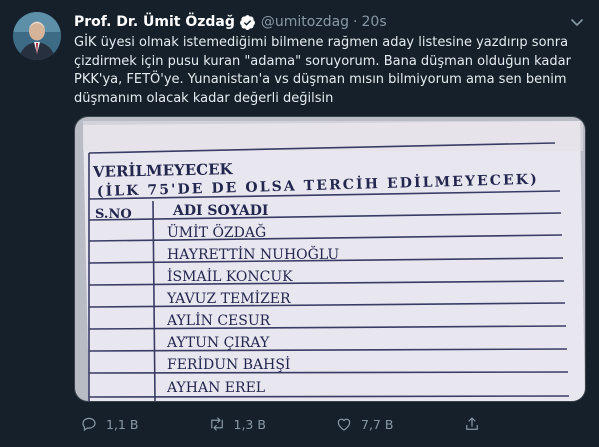 The width and height of the screenshot is (599, 447). I want to click on author-display-name: Prof. Dr. Ümit Özdağ, so click(154, 22).